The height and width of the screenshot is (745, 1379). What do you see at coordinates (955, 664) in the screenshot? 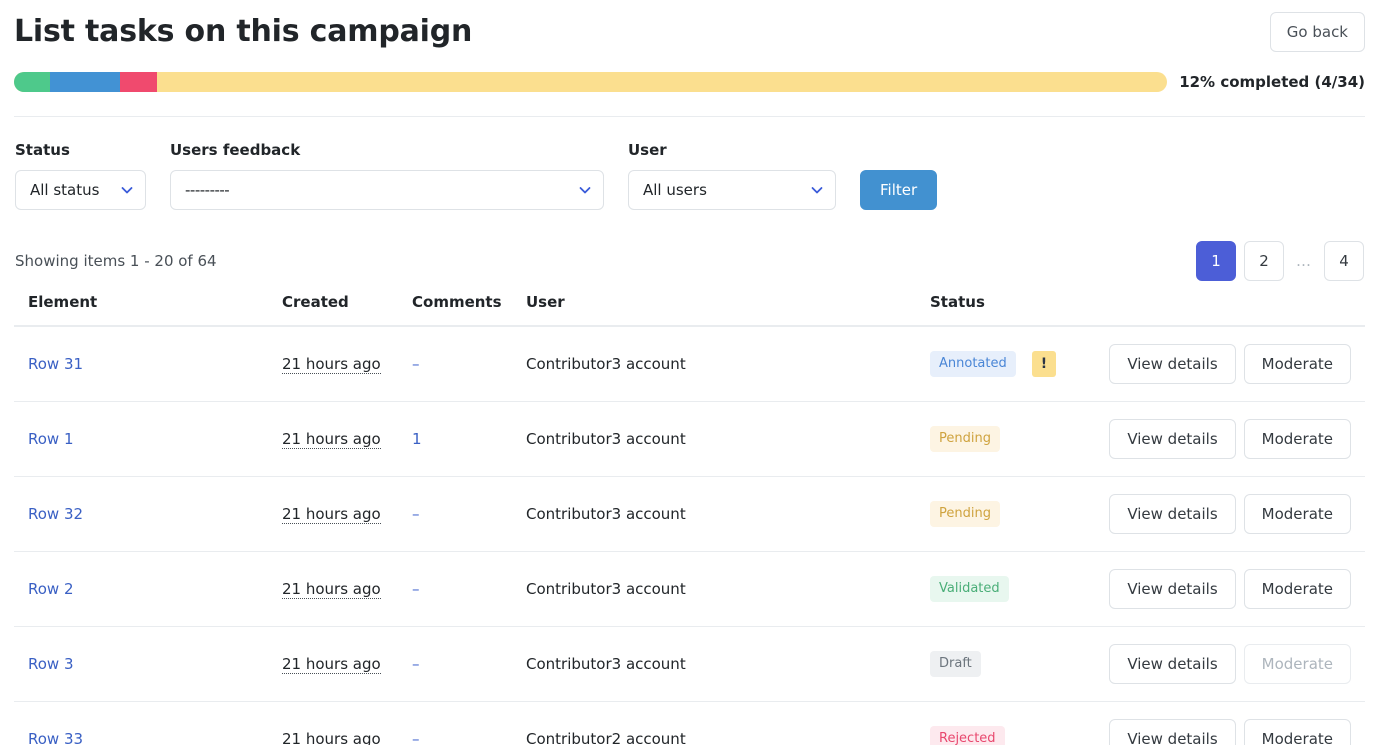
I see `status-badge: Draft` at bounding box center [955, 664].